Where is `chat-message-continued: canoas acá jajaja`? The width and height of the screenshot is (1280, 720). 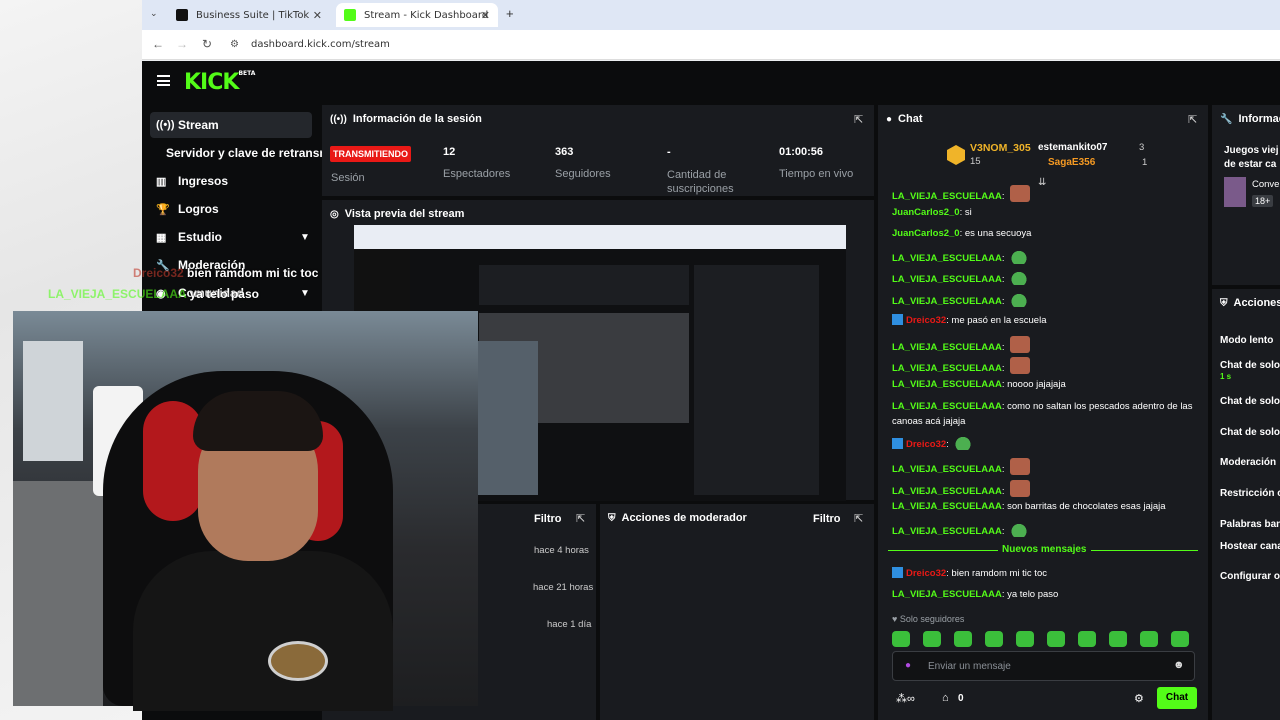 chat-message-continued: canoas acá jajaja is located at coordinates (929, 421).